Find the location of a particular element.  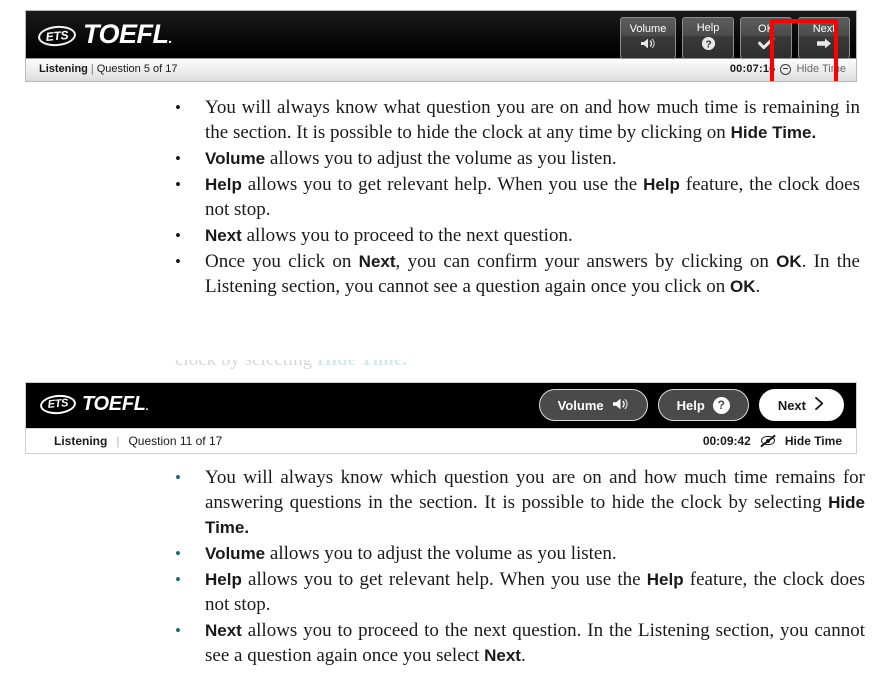

toefl-header-bar-classic: ETS TOEFL. Volume Help ? OK Next is located at coordinates (441, 35).